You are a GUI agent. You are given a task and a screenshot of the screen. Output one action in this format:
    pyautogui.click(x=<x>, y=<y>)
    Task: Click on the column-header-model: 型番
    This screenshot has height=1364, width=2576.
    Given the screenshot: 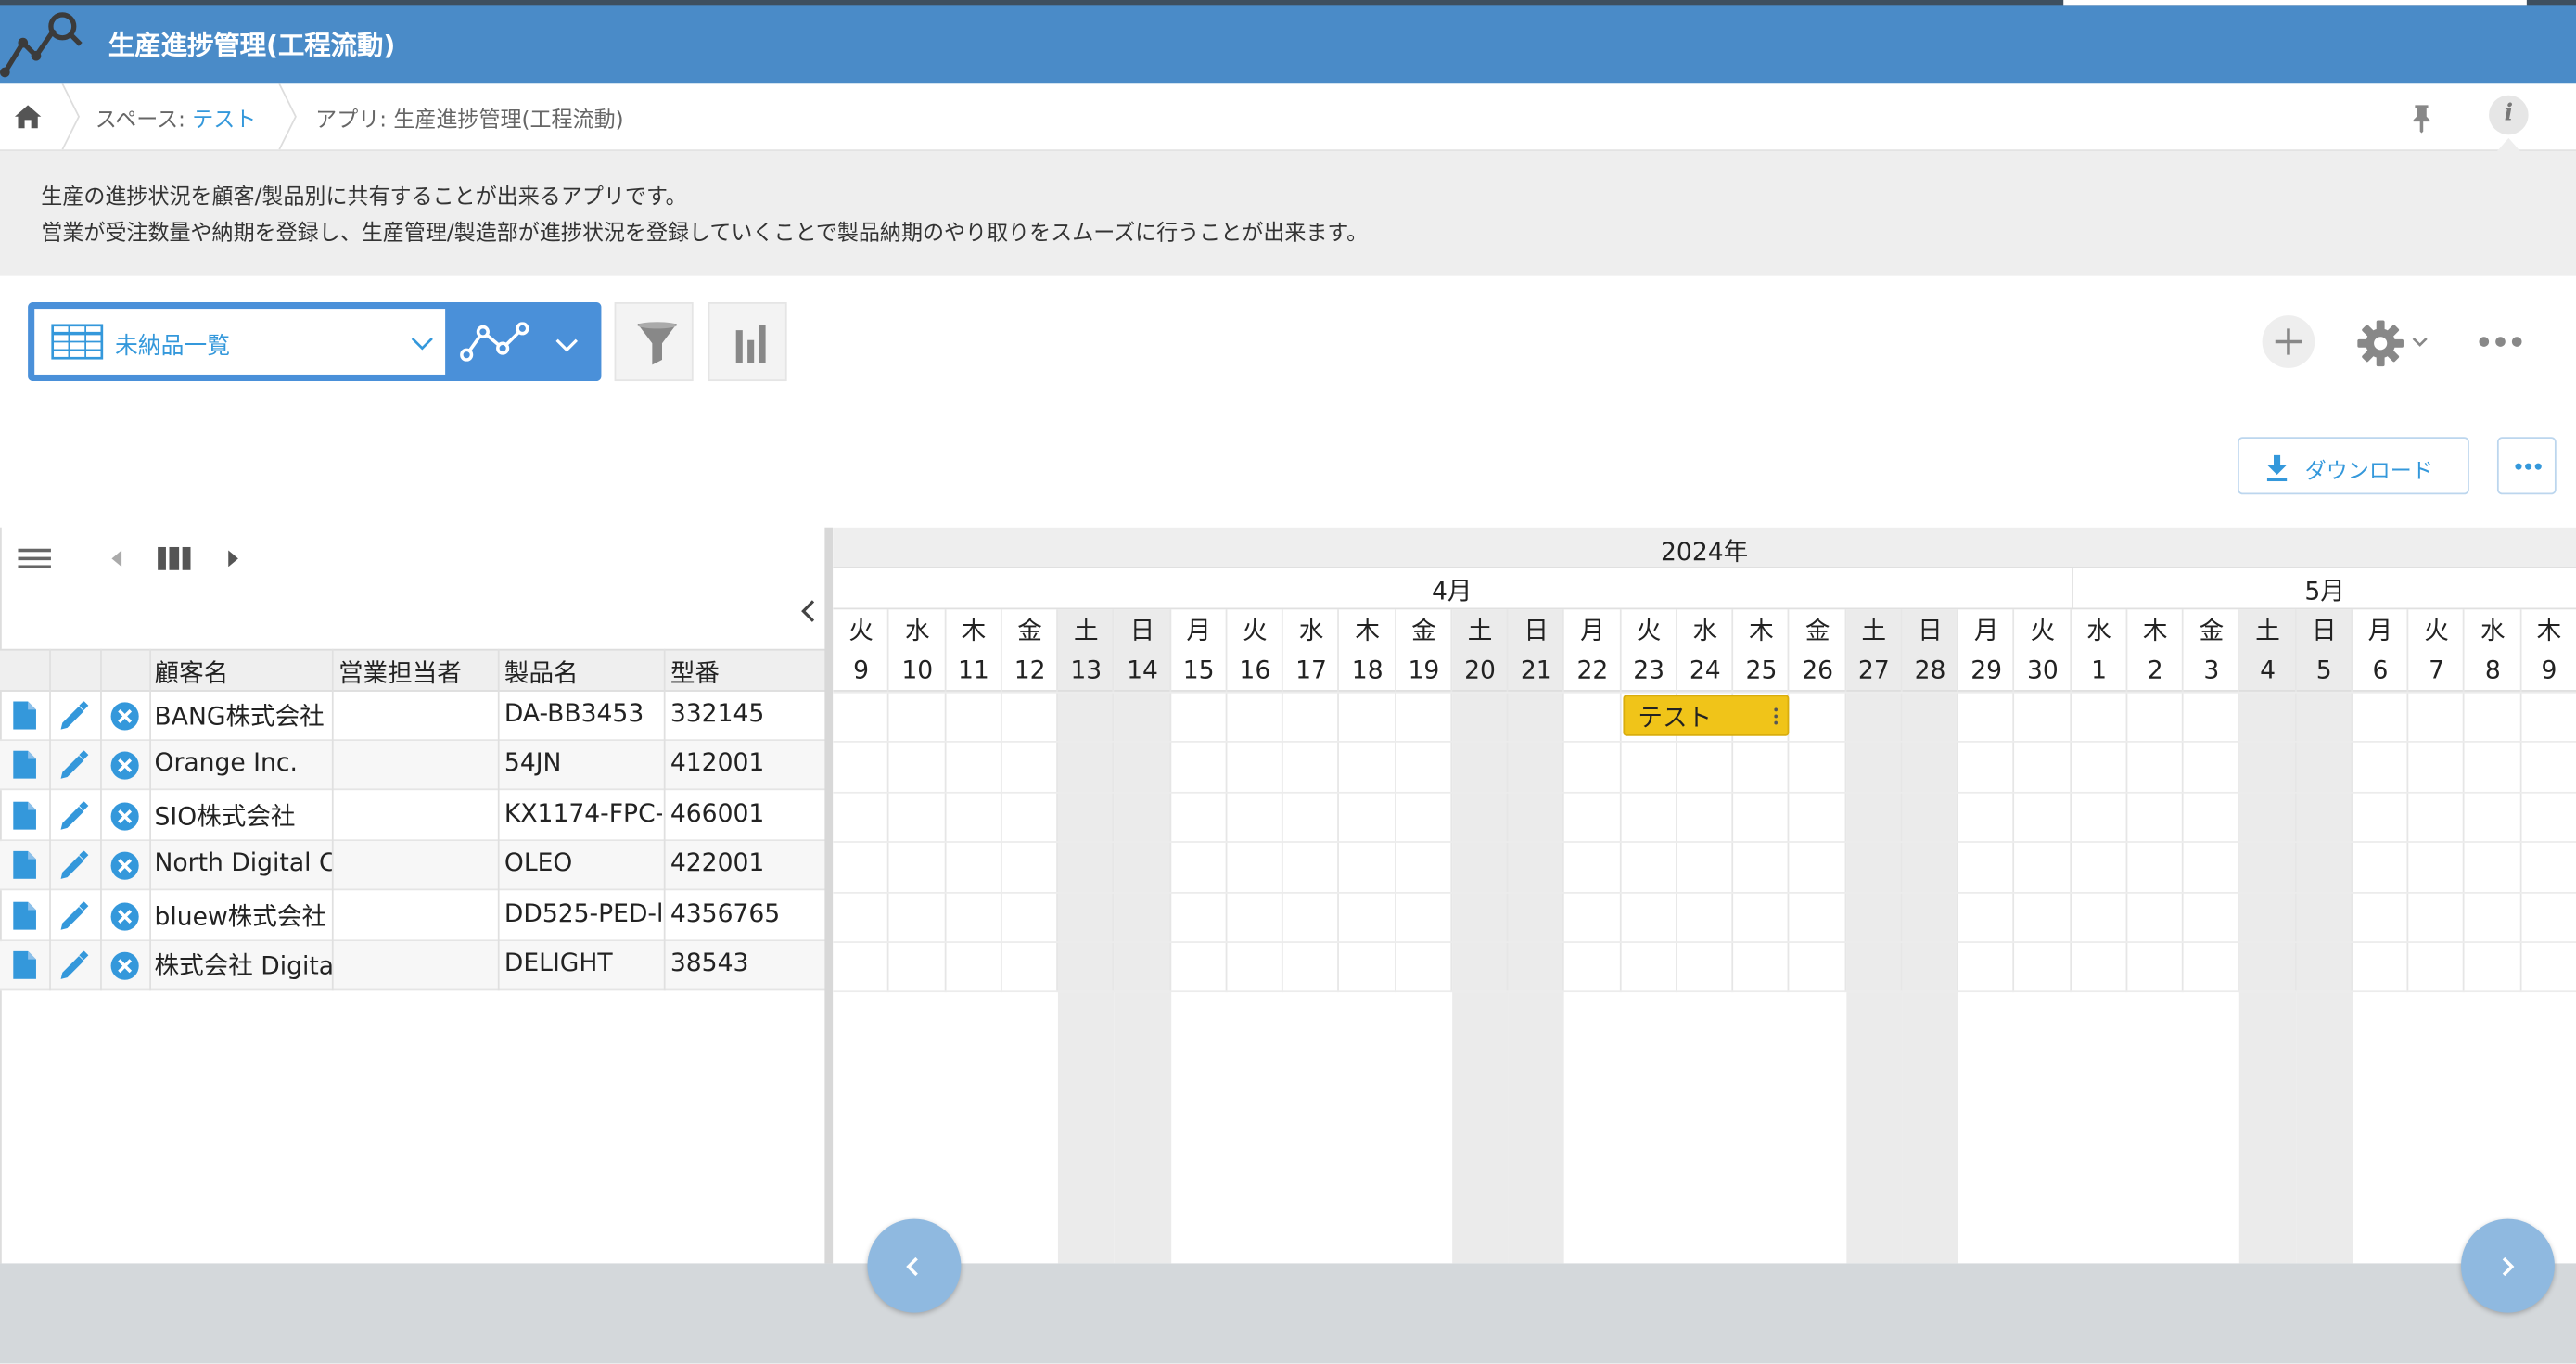 What is the action you would take?
    pyautogui.click(x=695, y=673)
    